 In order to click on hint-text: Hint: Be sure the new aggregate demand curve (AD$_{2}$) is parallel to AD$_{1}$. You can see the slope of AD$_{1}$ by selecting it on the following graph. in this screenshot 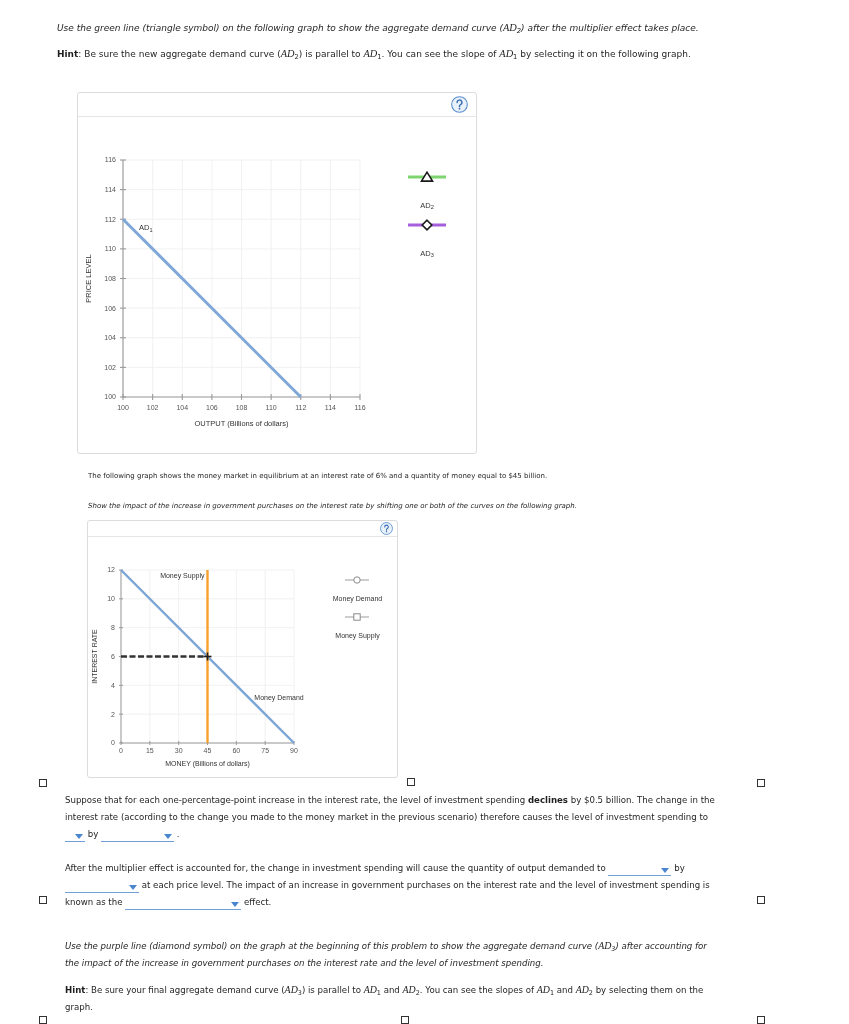, I will do `click(374, 54)`.